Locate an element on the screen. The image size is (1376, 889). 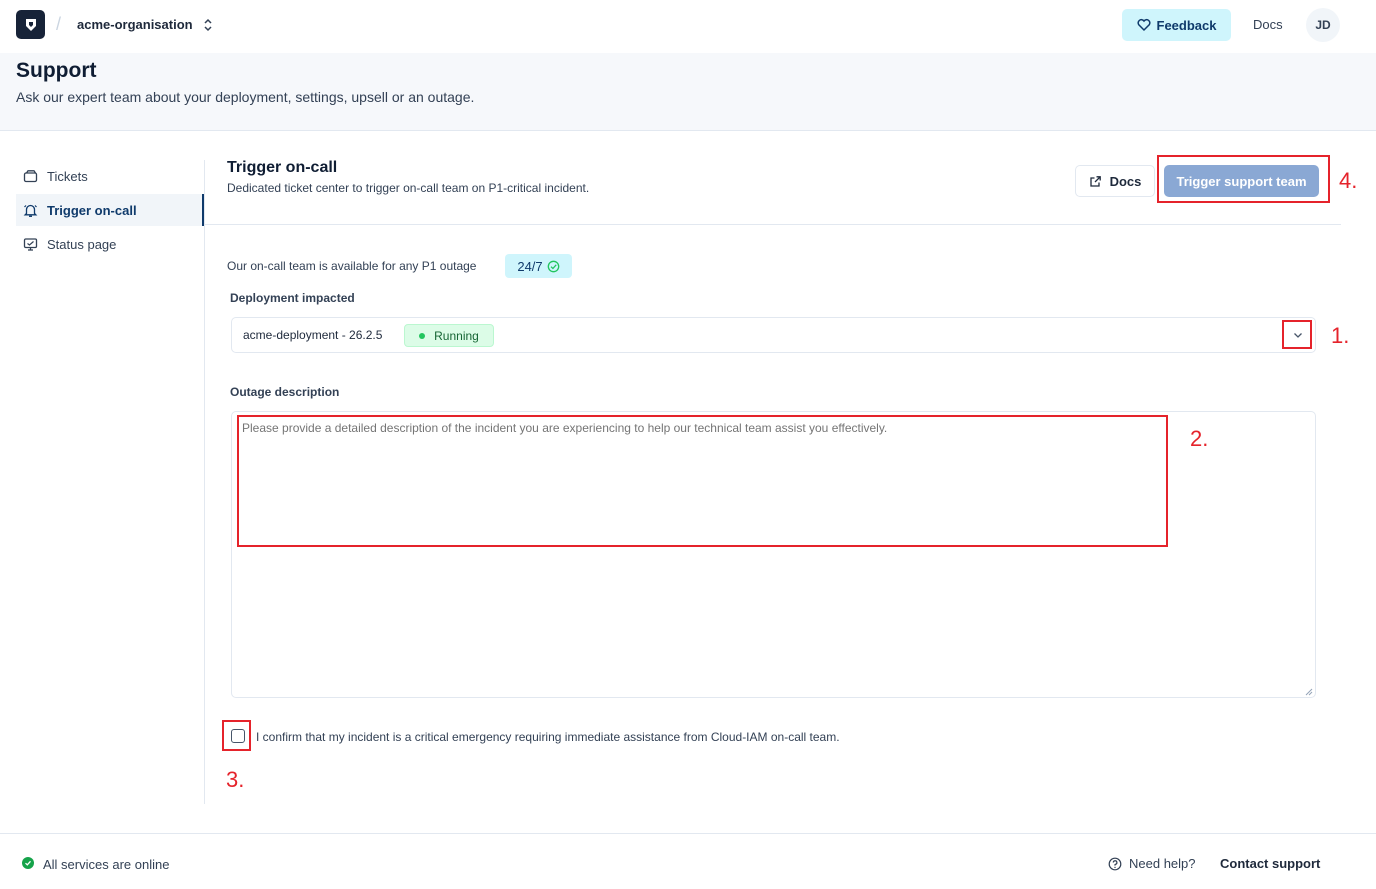
sidebar-item-trigger-on-call: Trigger on-call is located at coordinates (110, 210).